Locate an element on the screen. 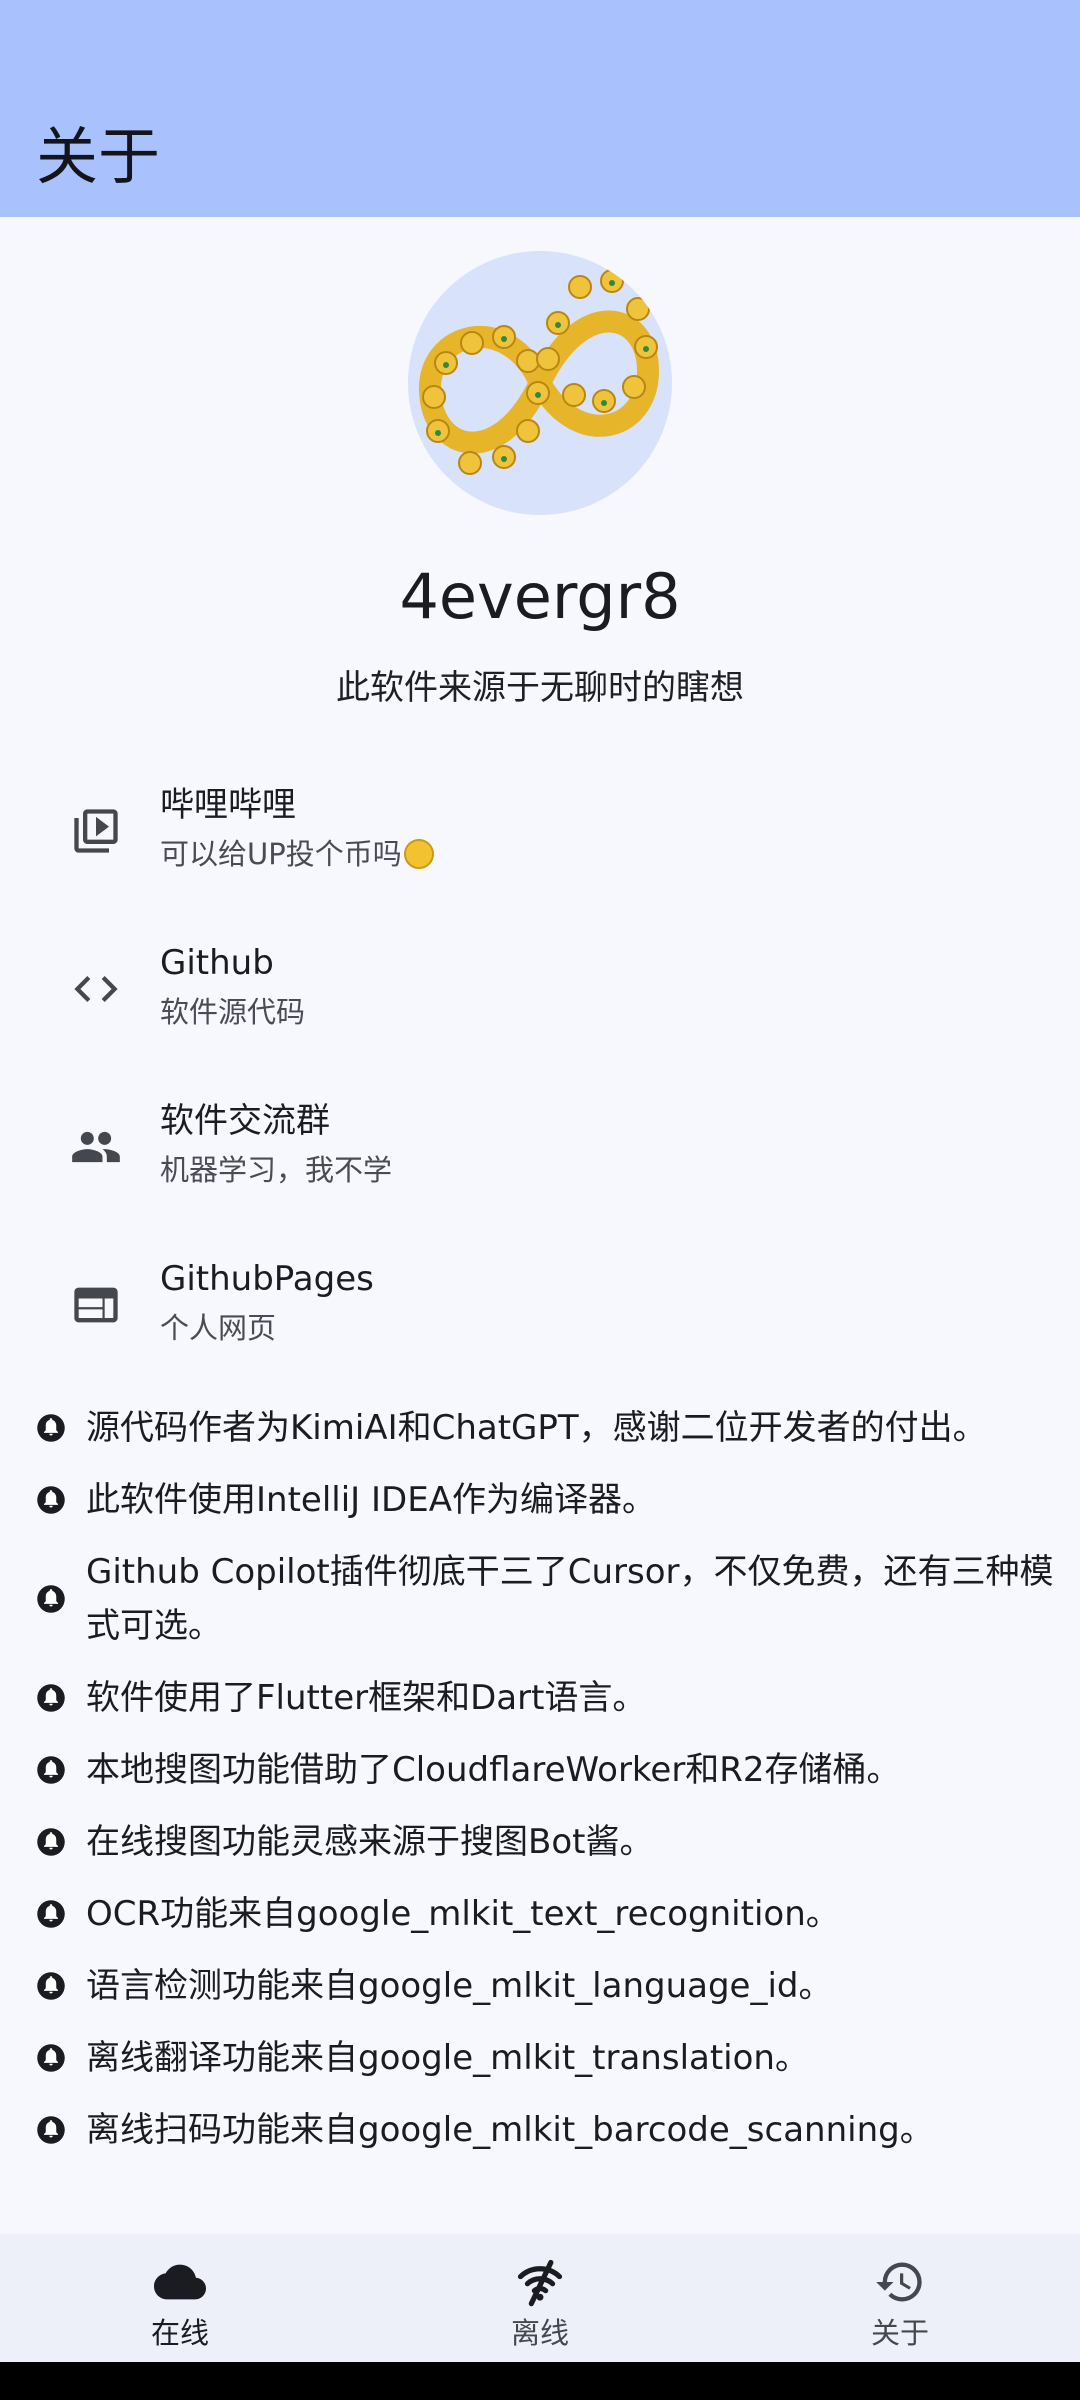  bottom-navigation: 在线 离线 关于 is located at coordinates (540, 2298).